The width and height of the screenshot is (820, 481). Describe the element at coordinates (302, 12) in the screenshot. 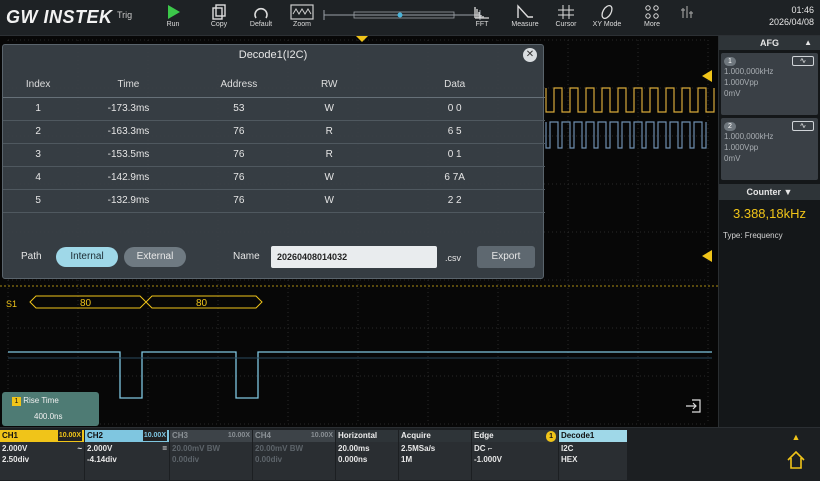

I see `zoom-icon` at that location.